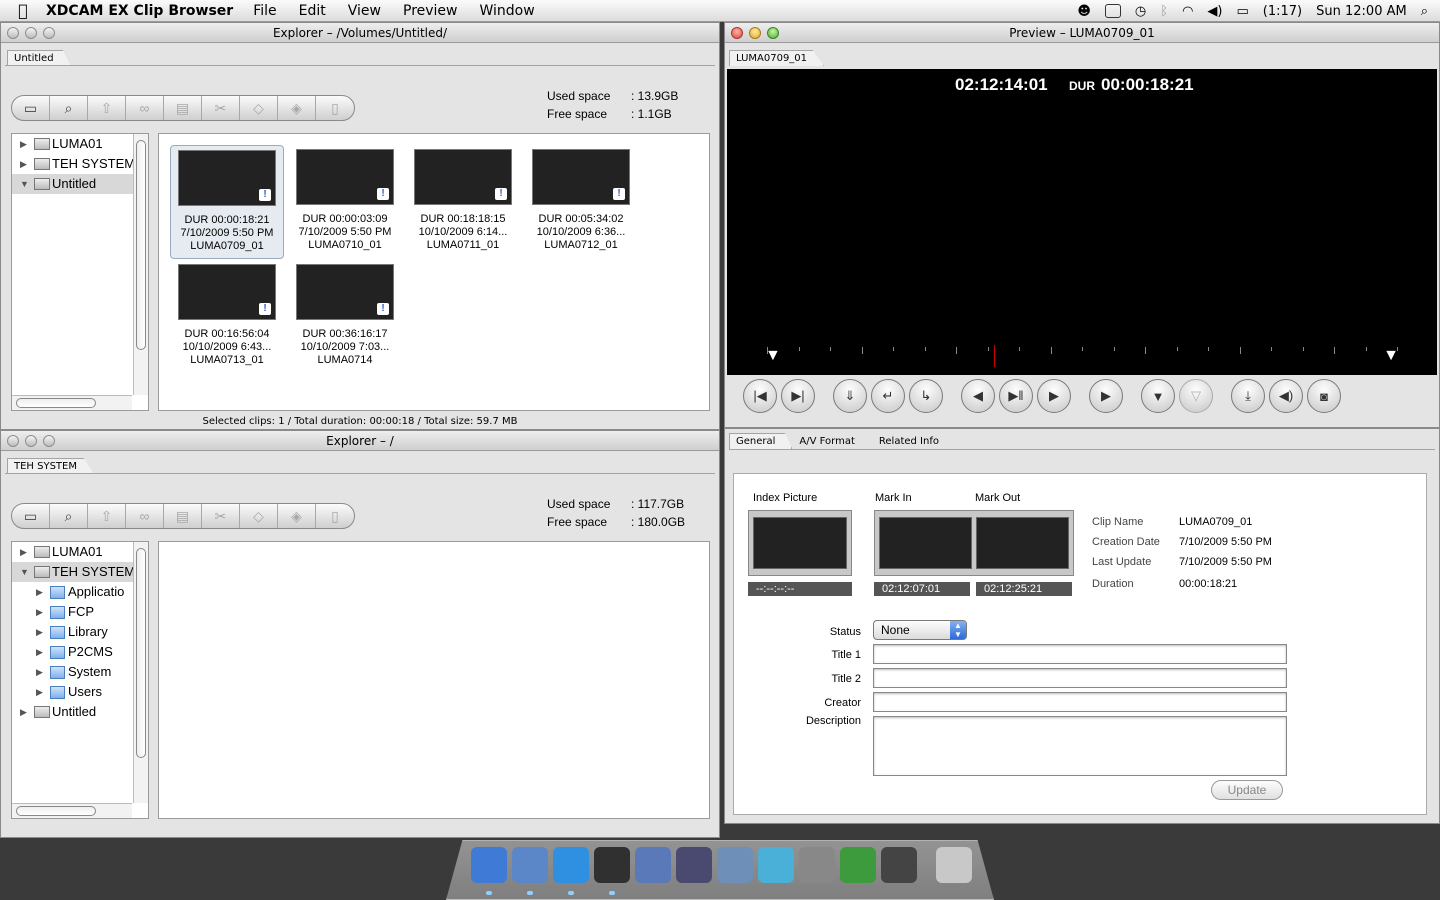 The width and height of the screenshot is (1440, 900). What do you see at coordinates (80, 184) in the screenshot?
I see `tree-item-untitled: ▼ Untitled` at bounding box center [80, 184].